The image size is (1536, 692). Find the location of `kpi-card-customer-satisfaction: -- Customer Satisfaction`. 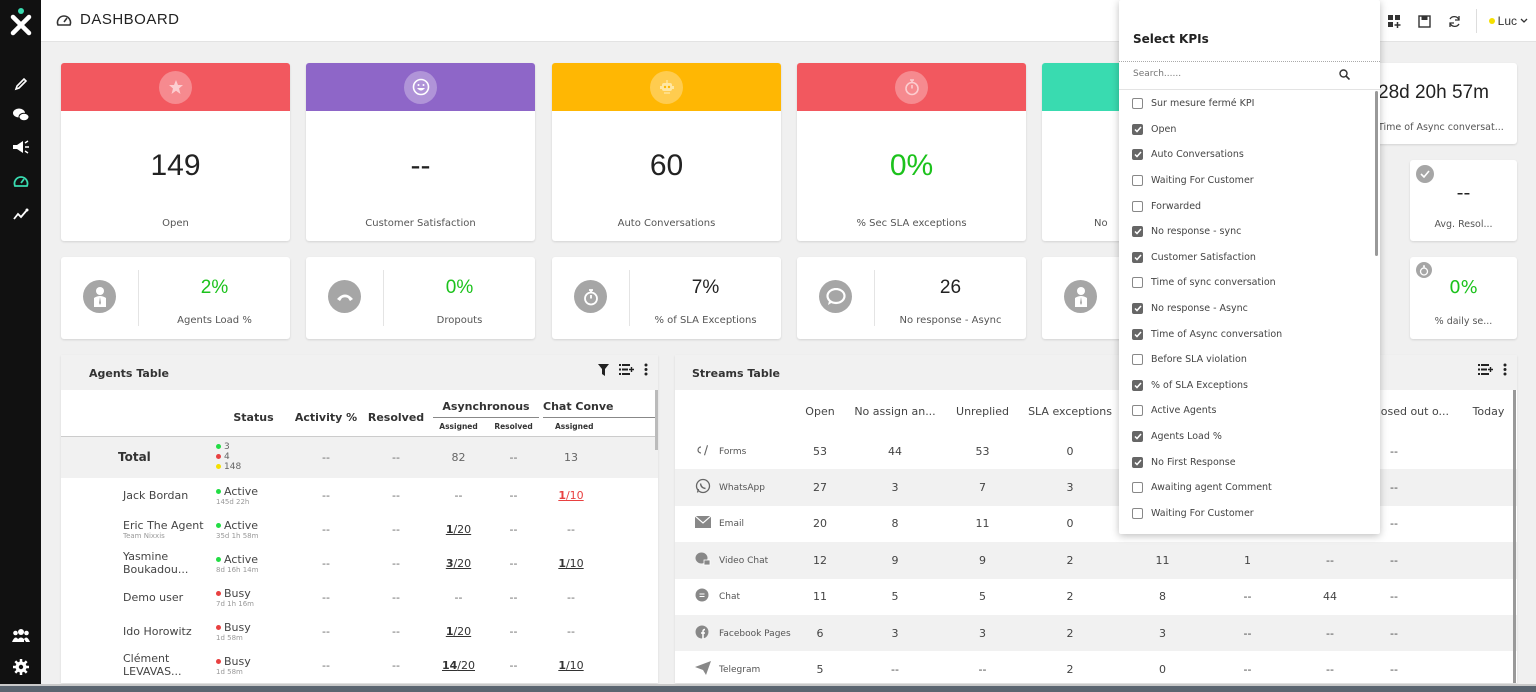

kpi-card-customer-satisfaction: -- Customer Satisfaction is located at coordinates (420, 152).